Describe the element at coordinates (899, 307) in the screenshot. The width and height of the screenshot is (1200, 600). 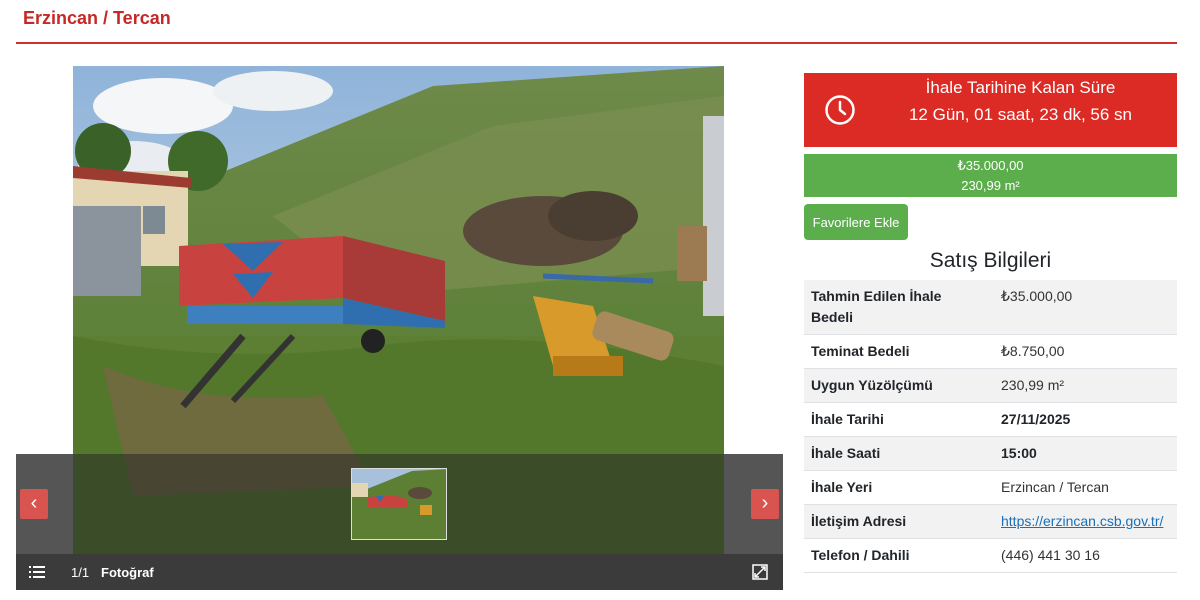
I see `row-label: Tahmin Edilen İhale Bedeli` at that location.